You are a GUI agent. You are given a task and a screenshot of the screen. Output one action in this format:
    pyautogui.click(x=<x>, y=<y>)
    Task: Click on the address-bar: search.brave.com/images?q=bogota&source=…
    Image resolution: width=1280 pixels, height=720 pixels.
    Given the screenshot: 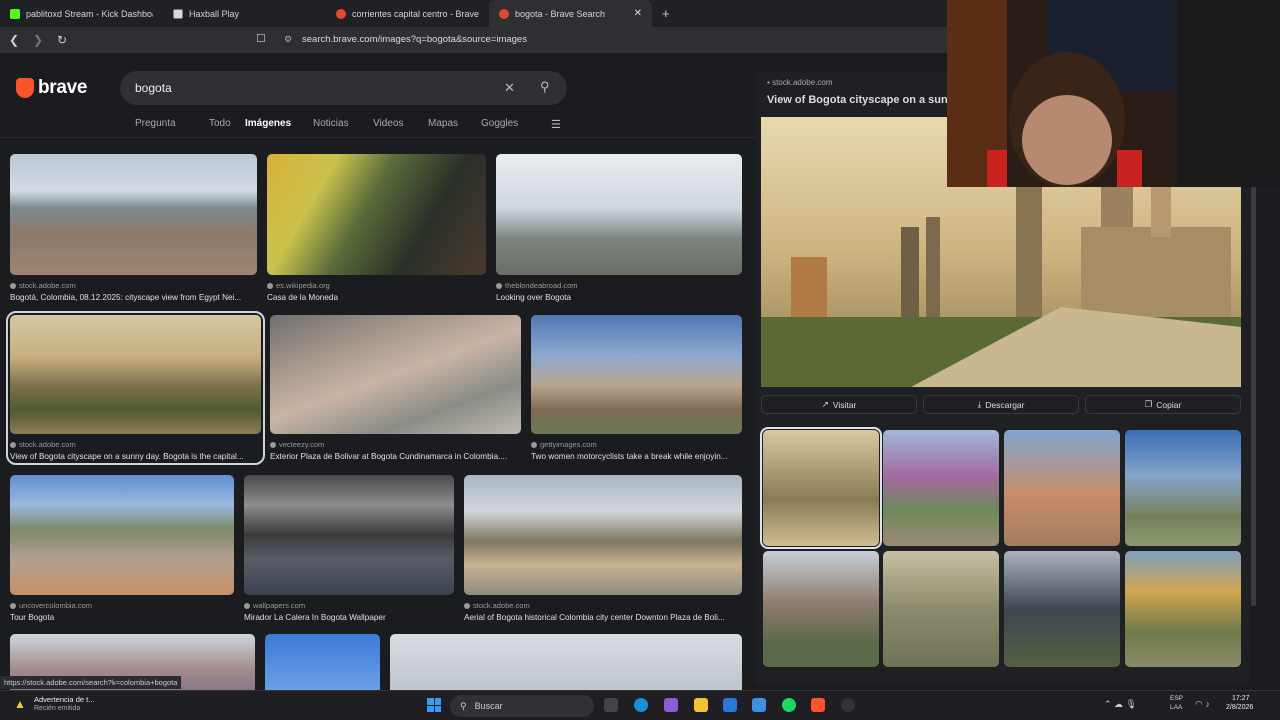 What is the action you would take?
    pyautogui.click(x=414, y=39)
    